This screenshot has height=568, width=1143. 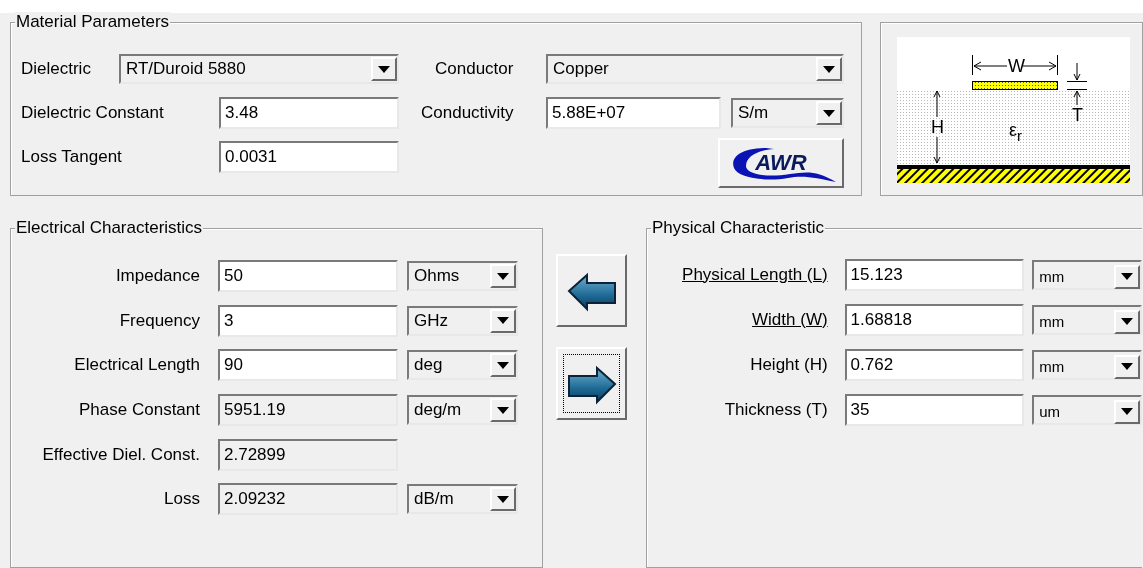 What do you see at coordinates (787, 113) in the screenshot?
I see `dropdown: S/m` at bounding box center [787, 113].